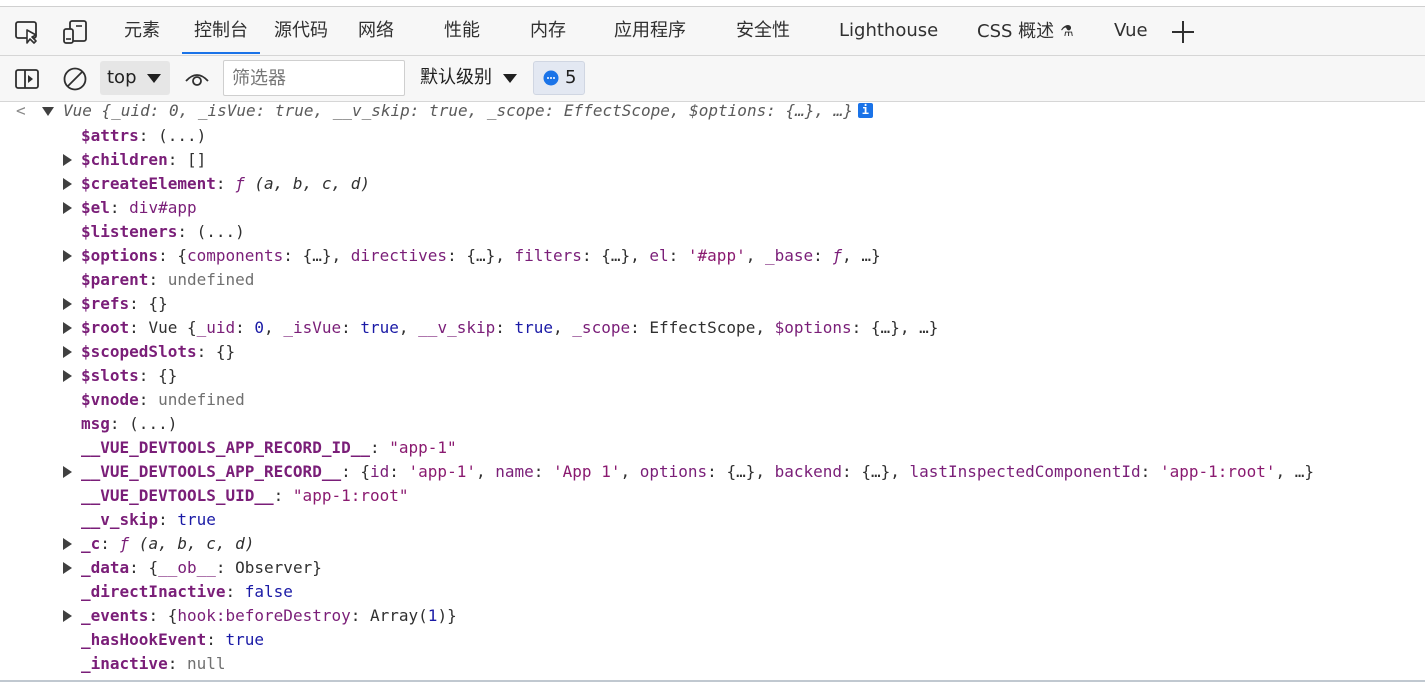 Image resolution: width=1425 pixels, height=683 pixels. I want to click on property-key: $parent, so click(115, 279).